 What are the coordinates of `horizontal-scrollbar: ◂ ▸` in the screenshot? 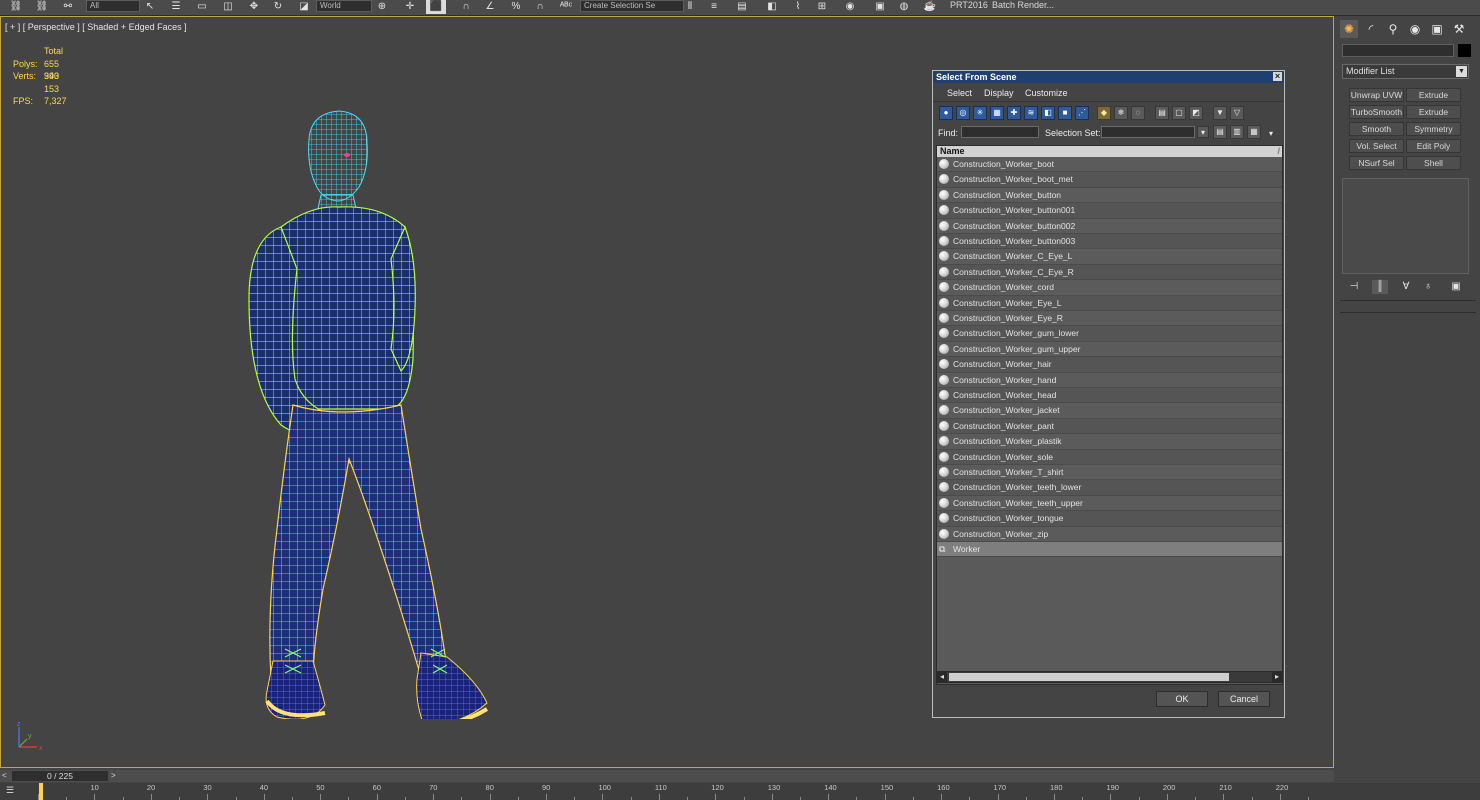 It's located at (1109, 677).